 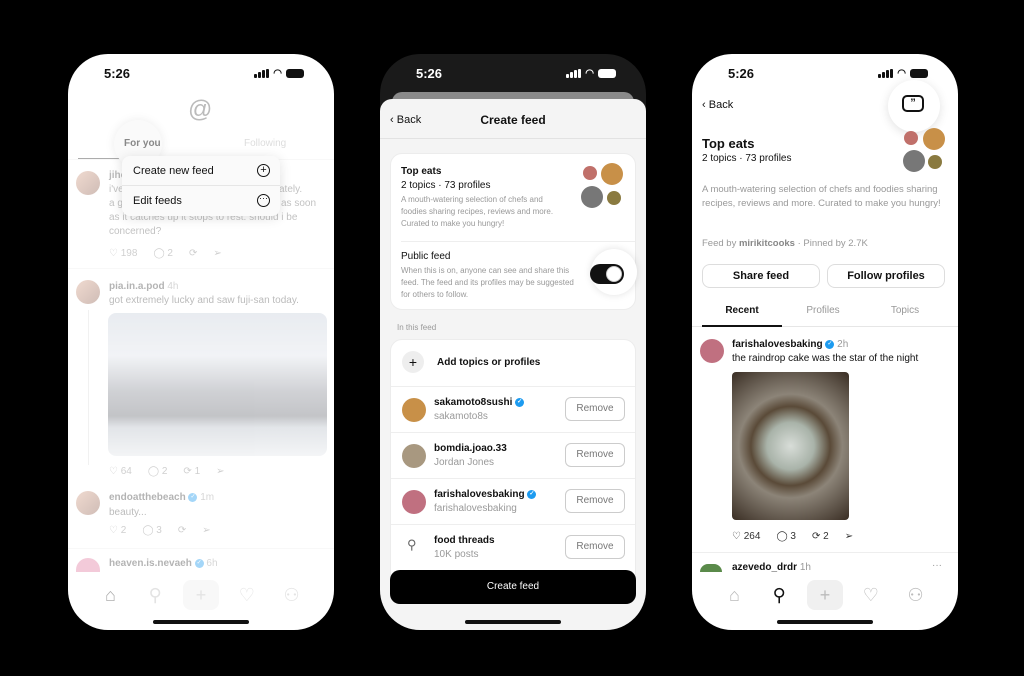 What do you see at coordinates (761, 276) in the screenshot?
I see `share-feed-button: Share feed` at bounding box center [761, 276].